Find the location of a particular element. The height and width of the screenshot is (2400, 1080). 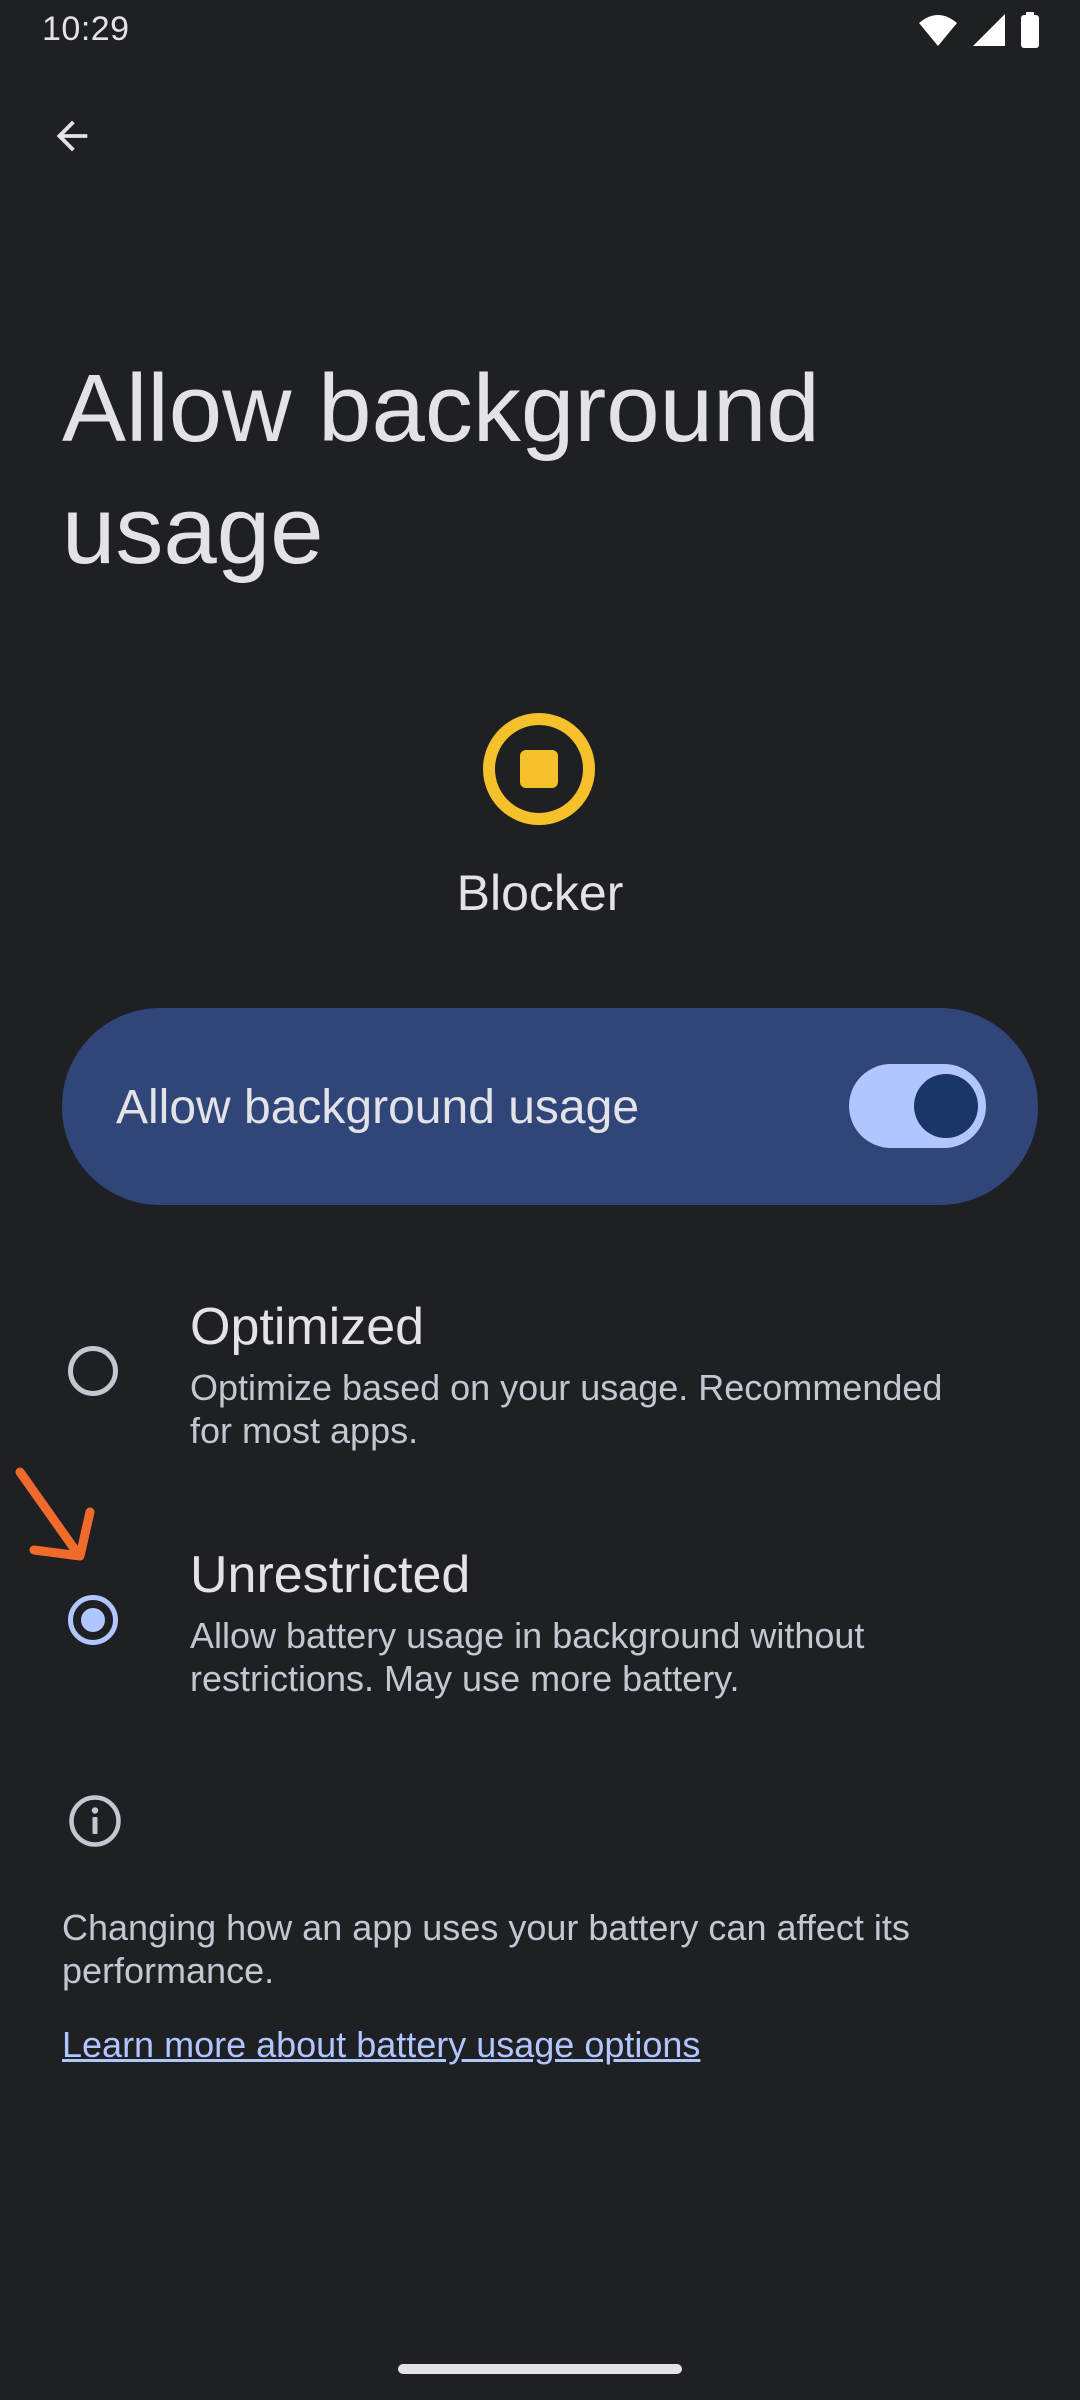

option-title: Unrestricted is located at coordinates (330, 1575).